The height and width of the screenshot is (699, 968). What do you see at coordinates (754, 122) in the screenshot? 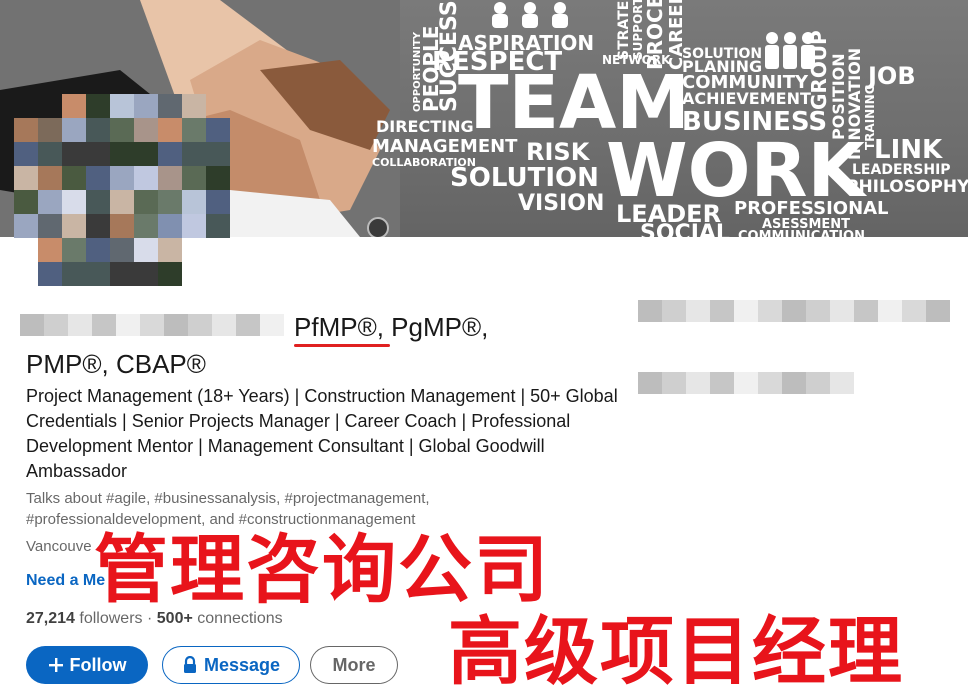
I see `svg-text: BUSINESS` at bounding box center [754, 122].